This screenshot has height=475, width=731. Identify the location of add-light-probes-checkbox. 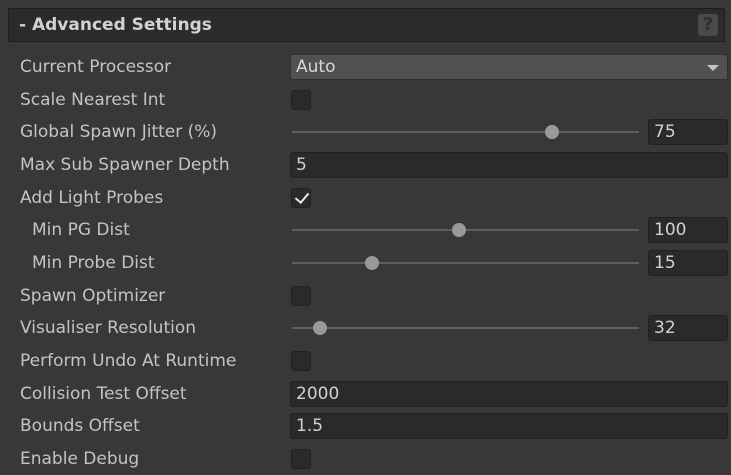
(301, 198).